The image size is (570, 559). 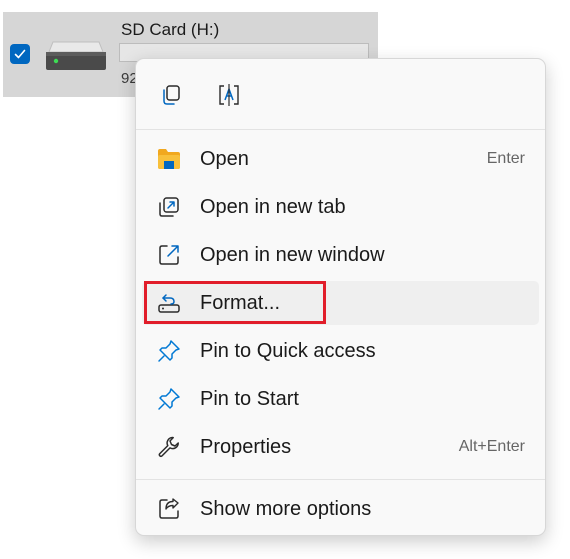 I want to click on wrench-icon, so click(x=168, y=447).